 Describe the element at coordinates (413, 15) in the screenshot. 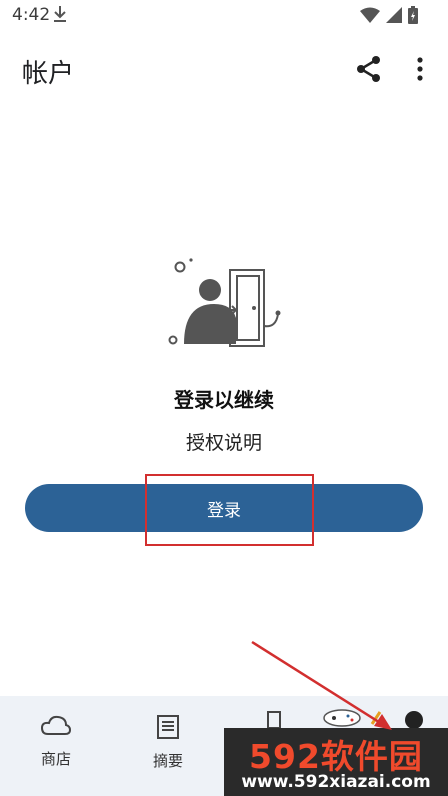

I see `battery-icon` at that location.